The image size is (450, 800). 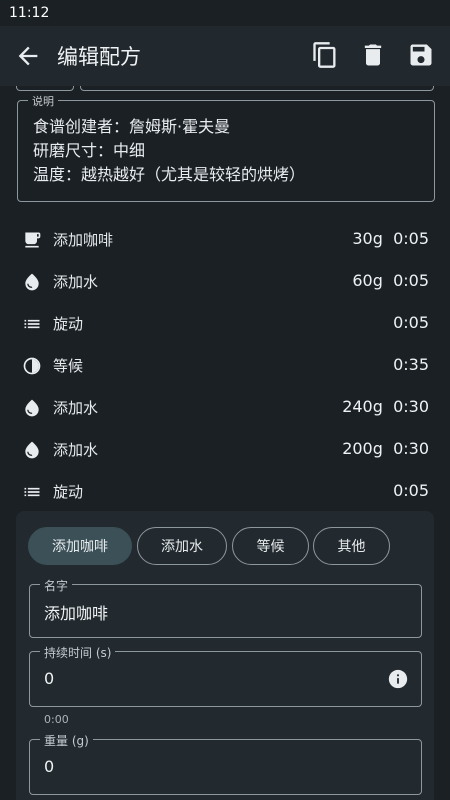 I want to click on step-row: 添加水 240g 0:30, so click(x=225, y=408).